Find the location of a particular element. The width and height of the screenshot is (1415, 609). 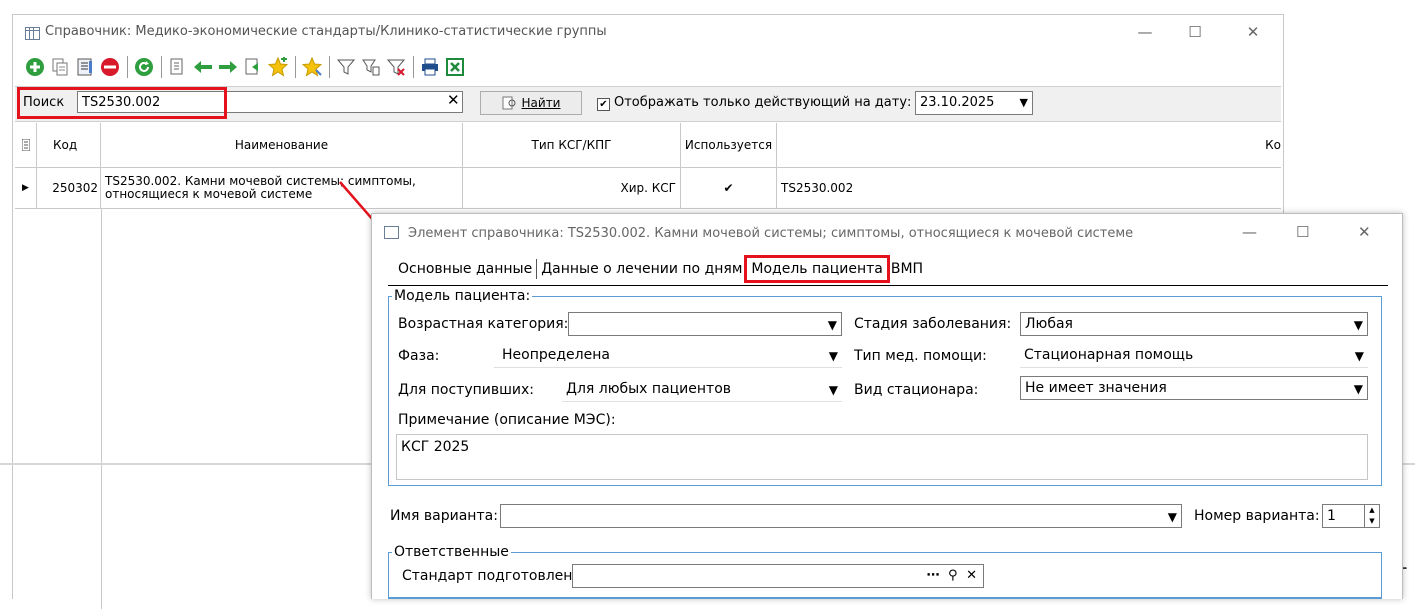

tab-main-data: Основные данные is located at coordinates (465, 269).